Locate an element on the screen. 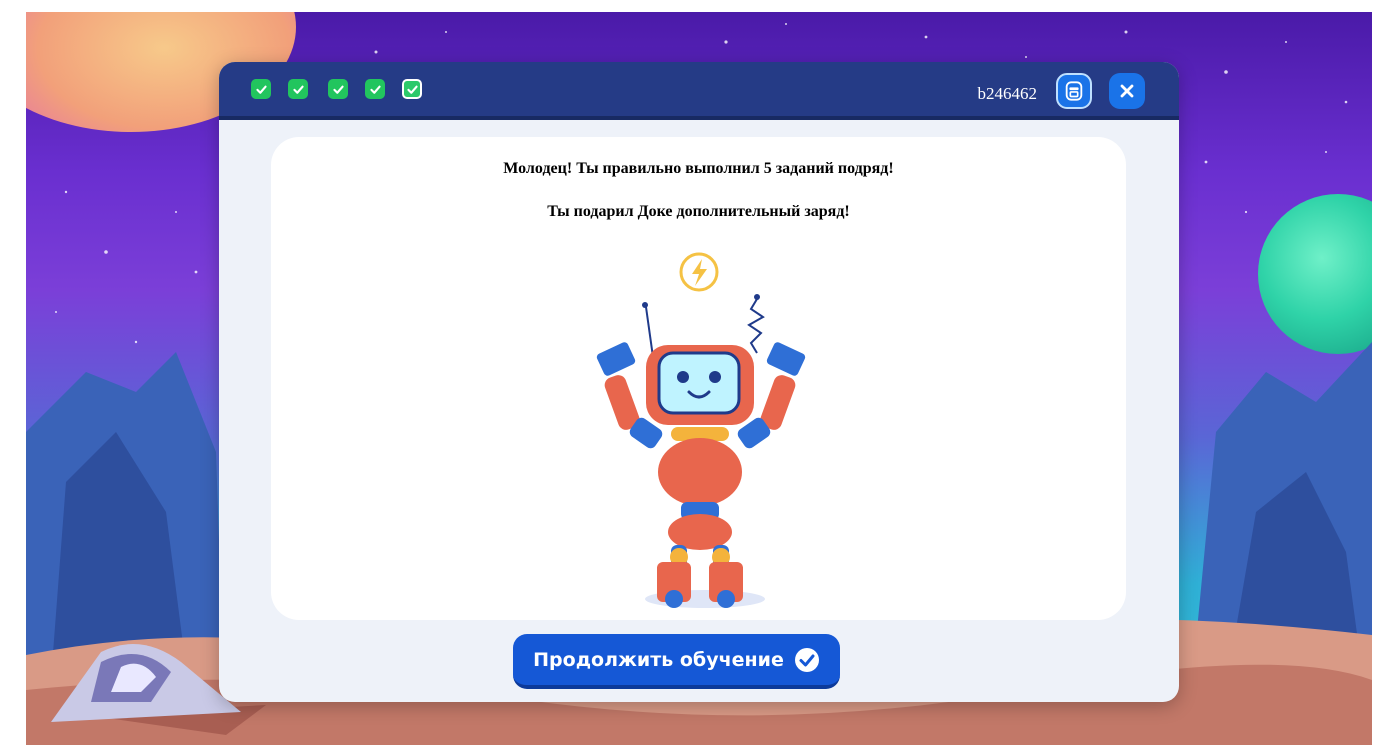 The width and height of the screenshot is (1396, 745). dialog-header: b246462 is located at coordinates (699, 91).